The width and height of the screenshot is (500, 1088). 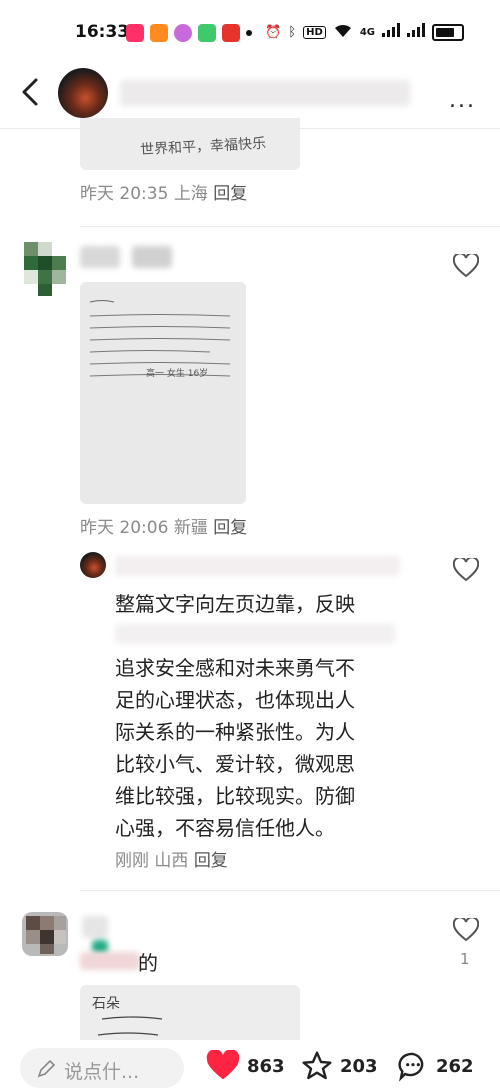 What do you see at coordinates (110, 961) in the screenshot?
I see `comment-text-blurred` at bounding box center [110, 961].